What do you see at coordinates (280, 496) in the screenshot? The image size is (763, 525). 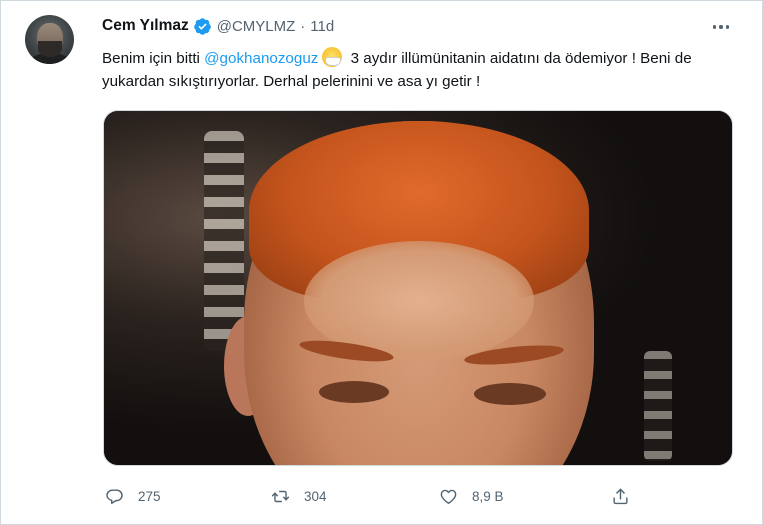 I see `retweet-icon` at bounding box center [280, 496].